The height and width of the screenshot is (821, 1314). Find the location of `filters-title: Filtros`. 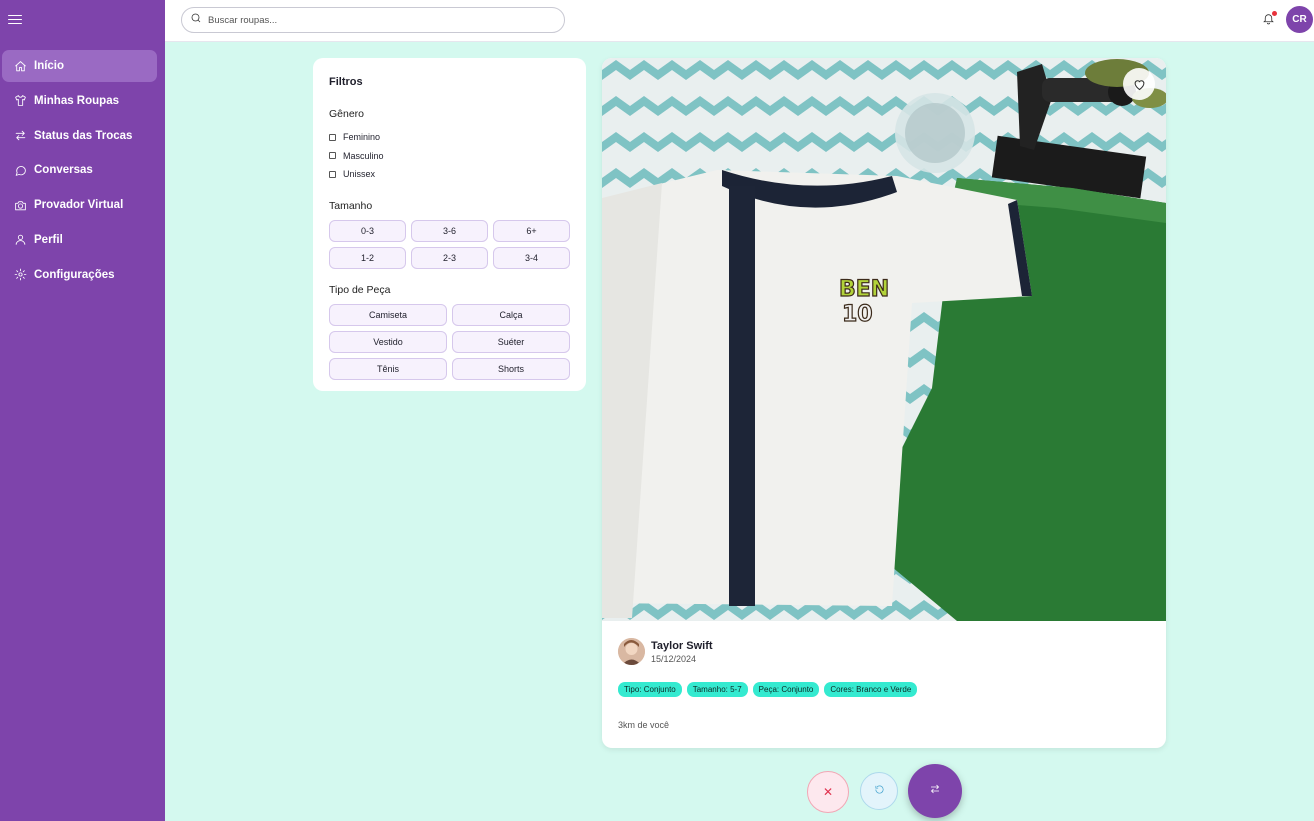

filters-title: Filtros is located at coordinates (346, 82).